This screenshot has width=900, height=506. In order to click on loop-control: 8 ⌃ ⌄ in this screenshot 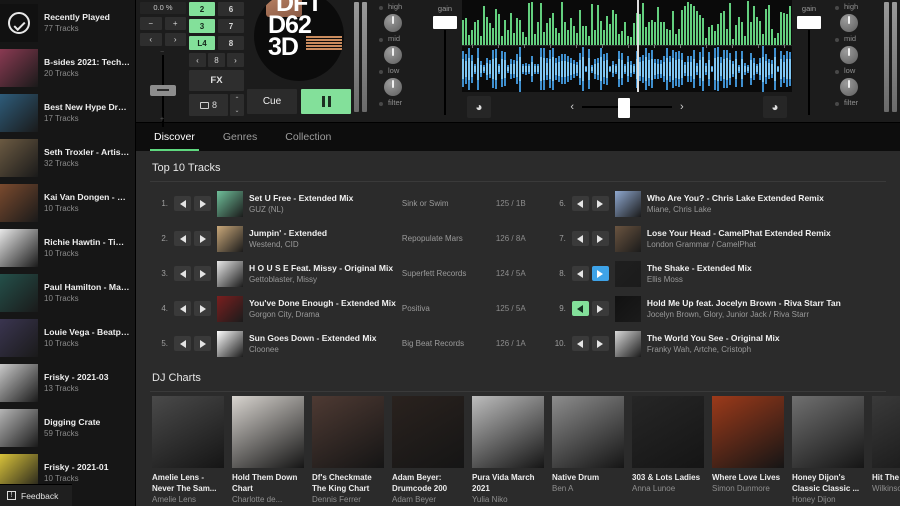, I will do `click(216, 105)`.